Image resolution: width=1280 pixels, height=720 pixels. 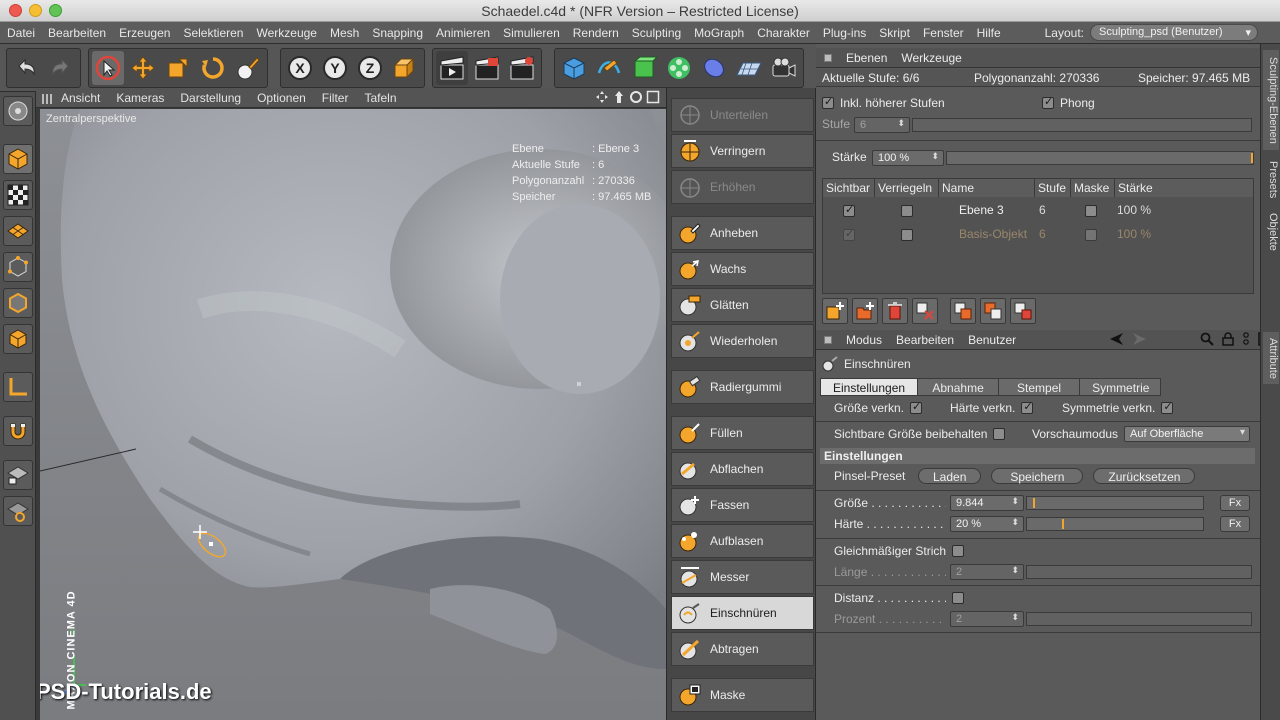 What do you see at coordinates (653, 97) in the screenshot?
I see `maximize-view-icon` at bounding box center [653, 97].